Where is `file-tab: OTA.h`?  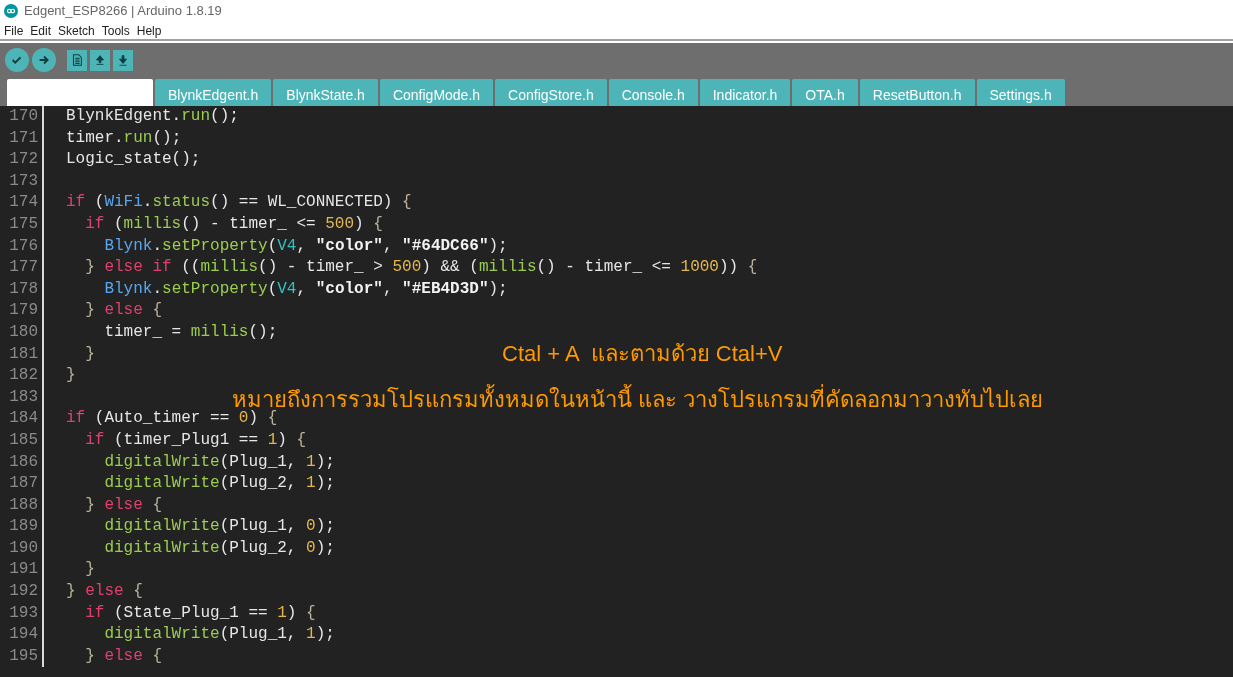 file-tab: OTA.h is located at coordinates (825, 92).